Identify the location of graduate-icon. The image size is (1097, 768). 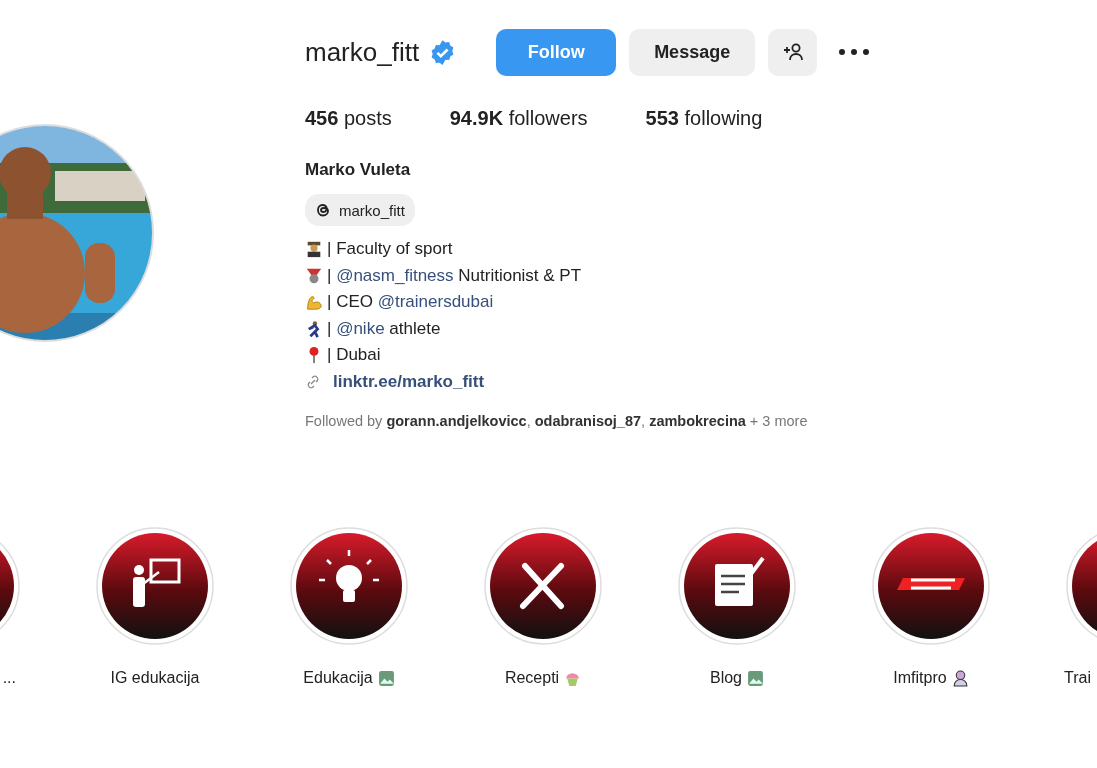
(314, 249).